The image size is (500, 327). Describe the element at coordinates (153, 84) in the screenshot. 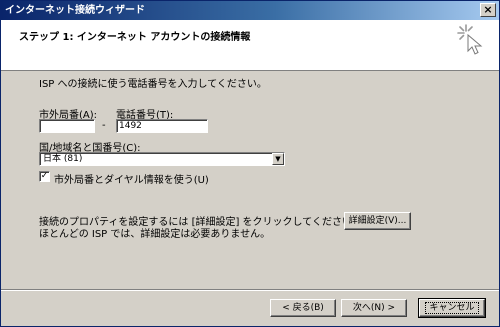

I see `instruction-text: ISP への接続に使う電話番号を入力してください。` at that location.